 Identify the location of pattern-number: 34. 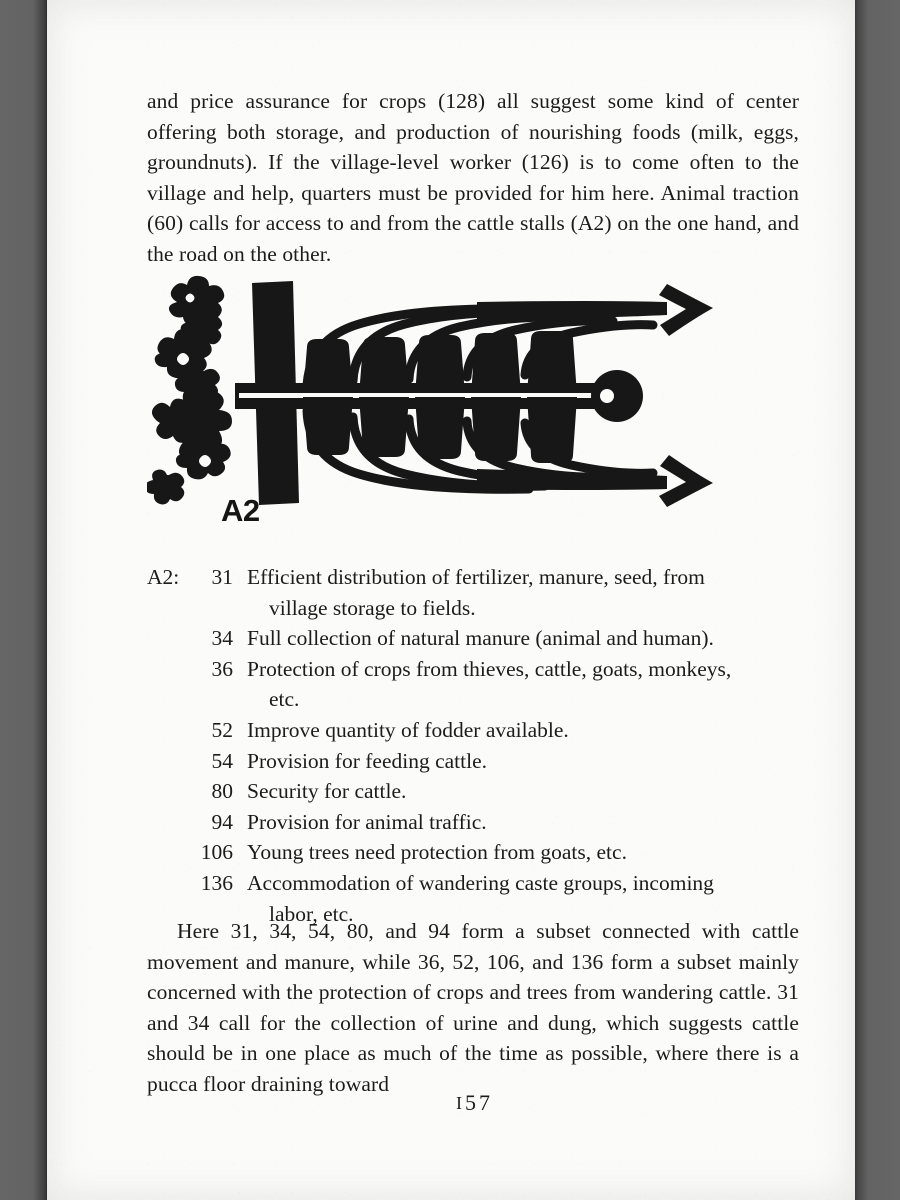
(222, 638).